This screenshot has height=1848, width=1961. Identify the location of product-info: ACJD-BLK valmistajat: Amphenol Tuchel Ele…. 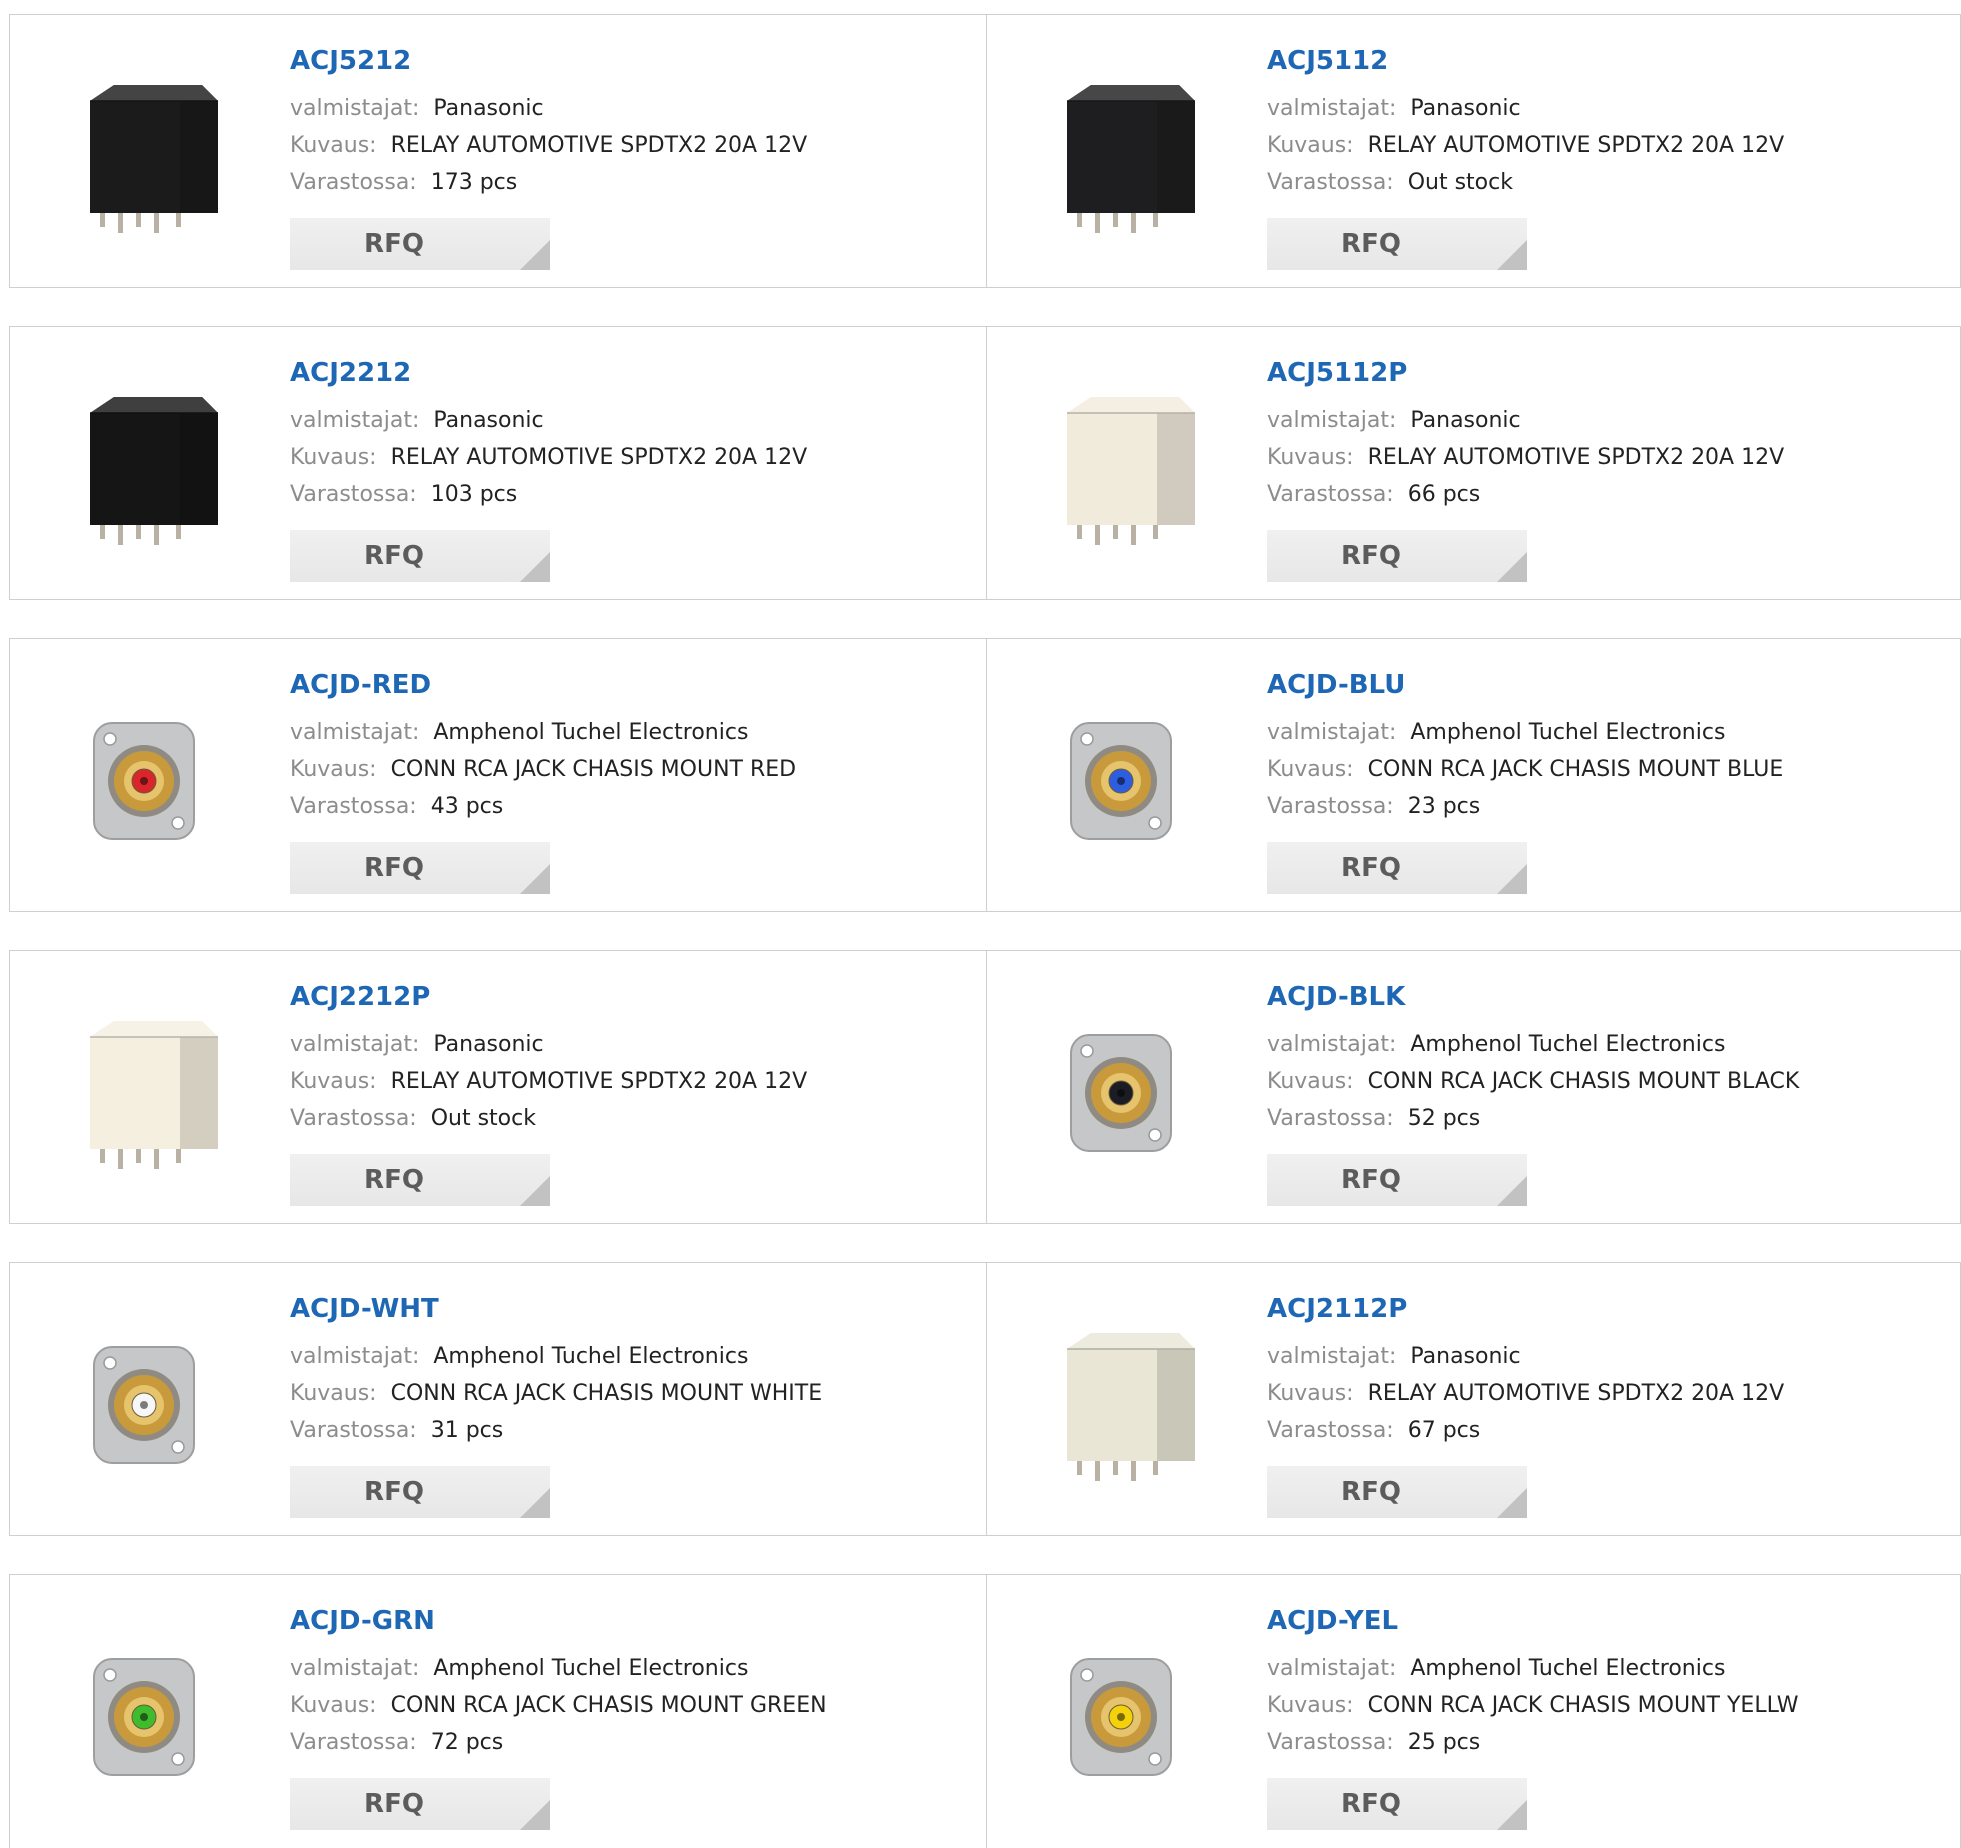
(1533, 1058).